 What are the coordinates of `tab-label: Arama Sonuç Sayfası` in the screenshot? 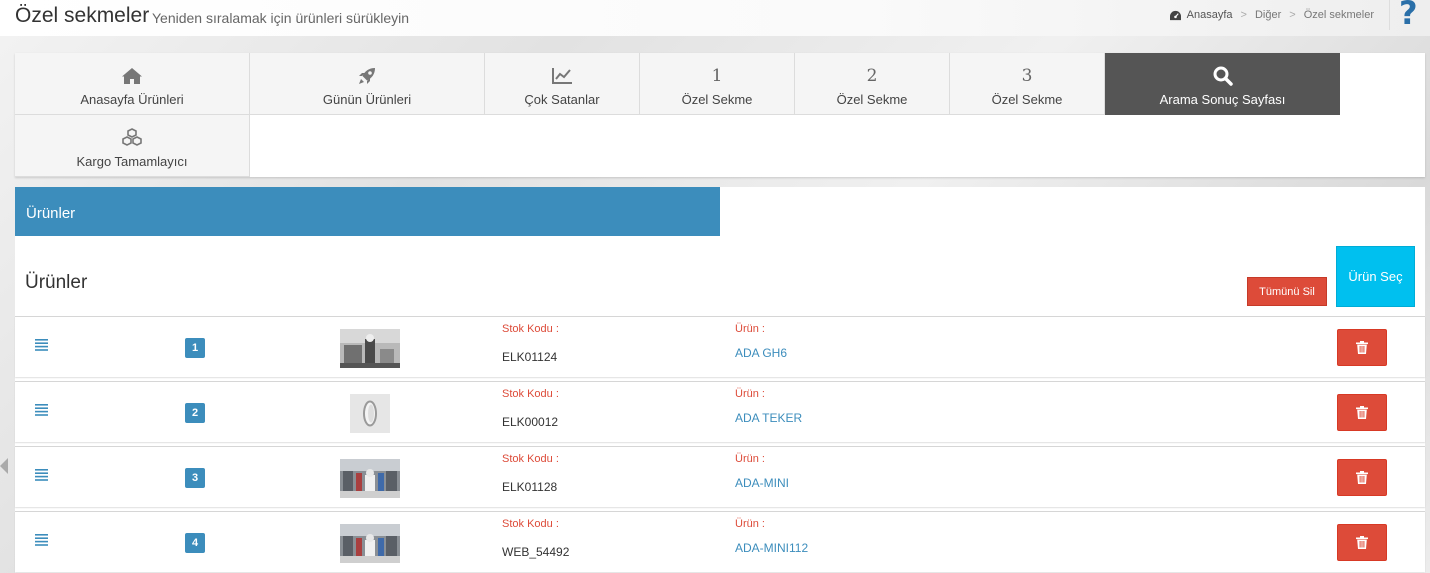 It's located at (1222, 99).